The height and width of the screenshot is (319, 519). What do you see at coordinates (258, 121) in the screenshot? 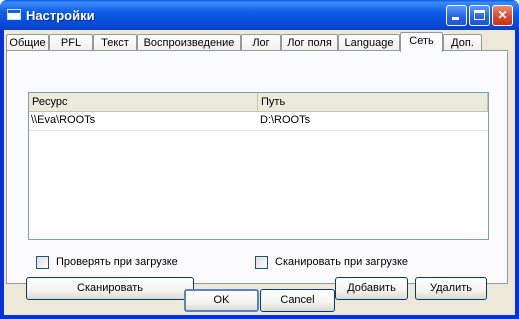
I see `table-row: \\Eva\ROOTs D:\ROOTs` at bounding box center [258, 121].